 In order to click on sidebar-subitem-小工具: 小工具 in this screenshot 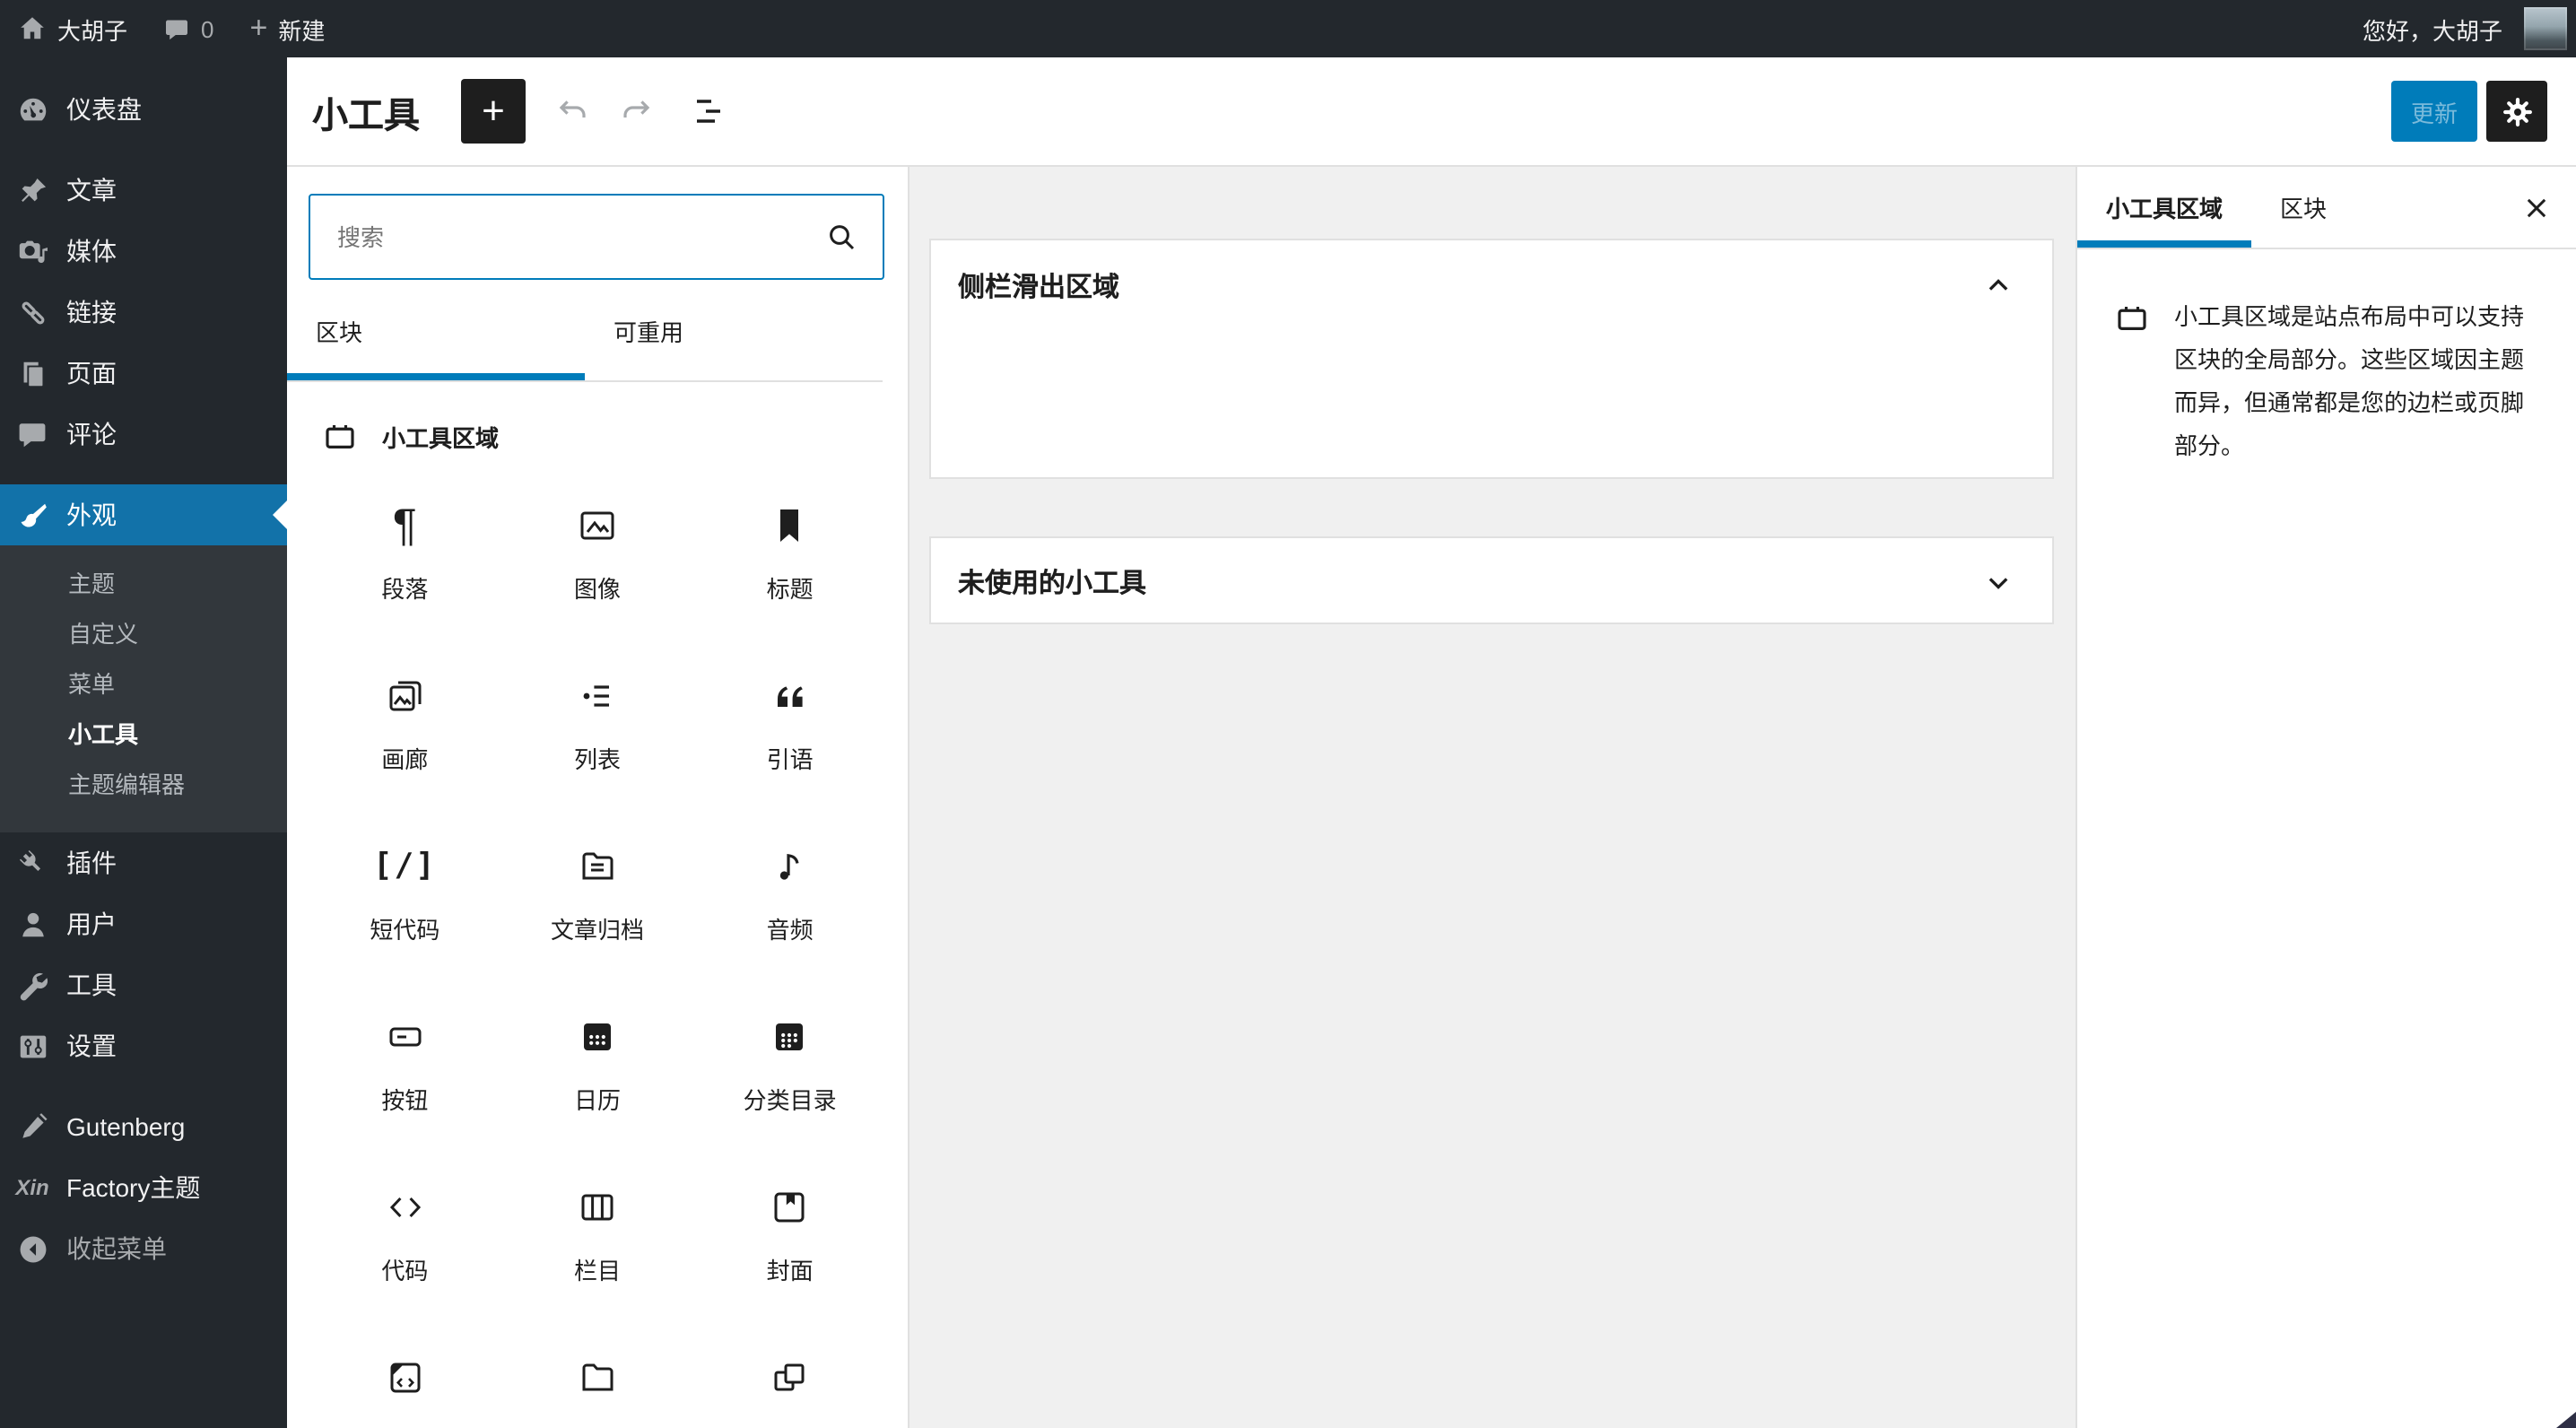, I will do `click(143, 736)`.